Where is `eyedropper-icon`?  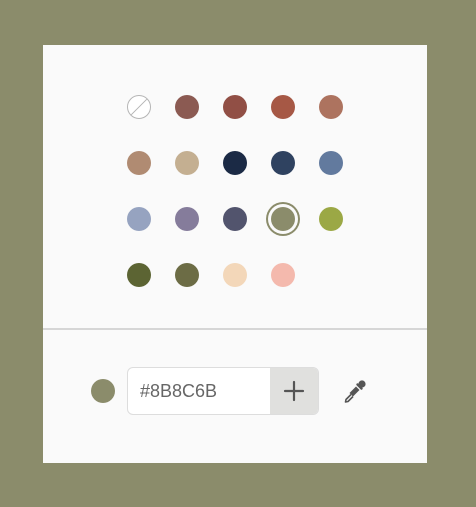 eyedropper-icon is located at coordinates (355, 391).